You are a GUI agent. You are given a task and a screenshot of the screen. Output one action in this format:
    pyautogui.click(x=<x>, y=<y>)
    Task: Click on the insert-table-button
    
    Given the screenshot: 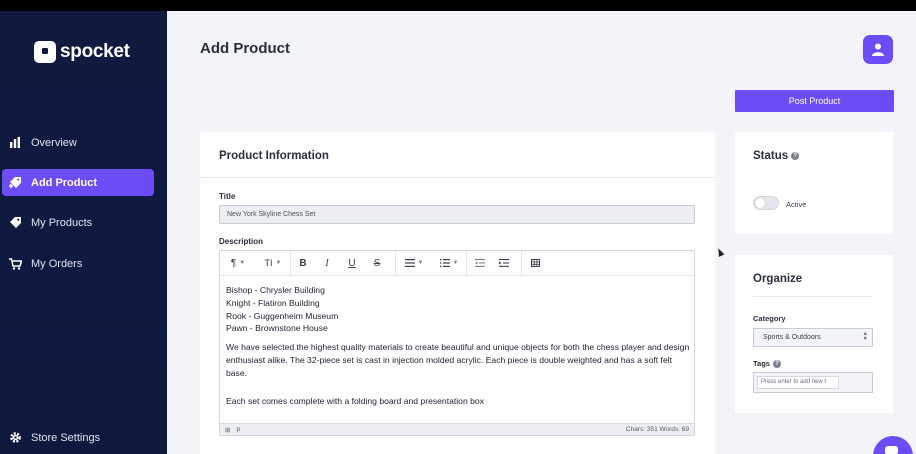 What is the action you would take?
    pyautogui.click(x=535, y=263)
    